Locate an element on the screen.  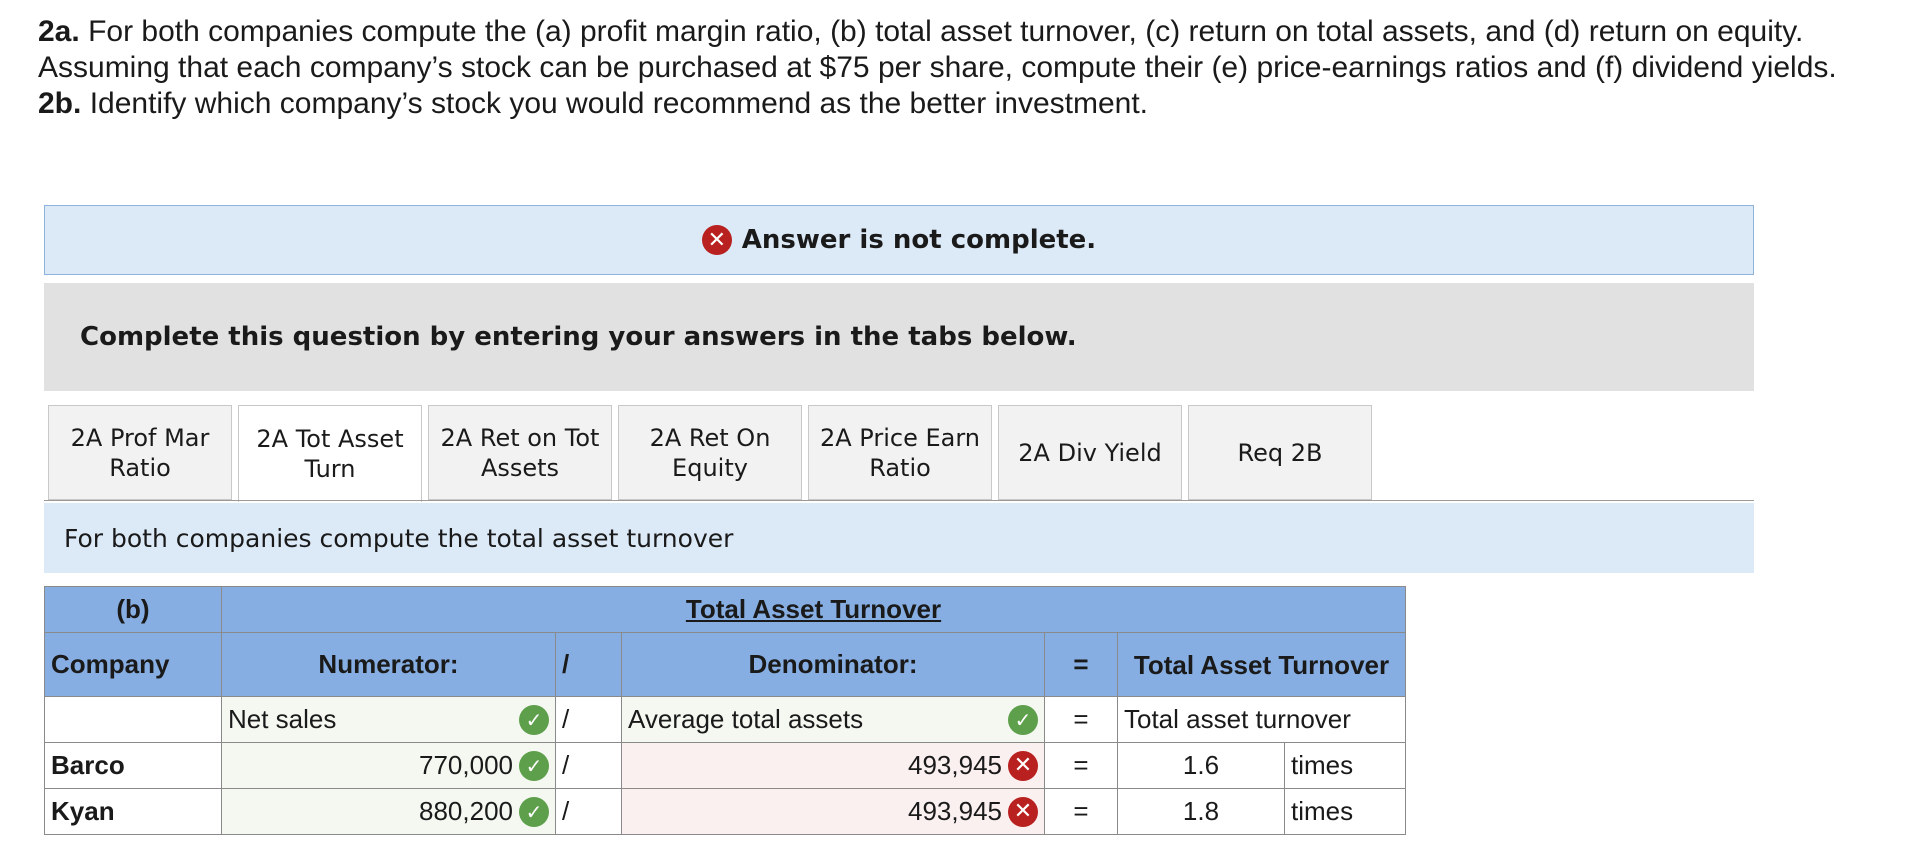
answer-status-text: Answer is not complete. is located at coordinates (919, 240).